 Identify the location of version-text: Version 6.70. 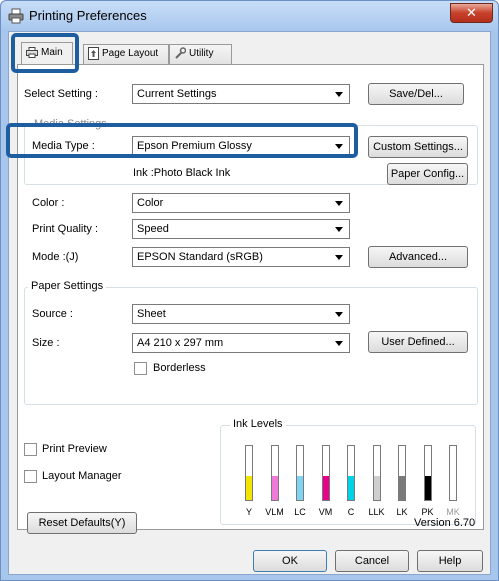
(445, 523).